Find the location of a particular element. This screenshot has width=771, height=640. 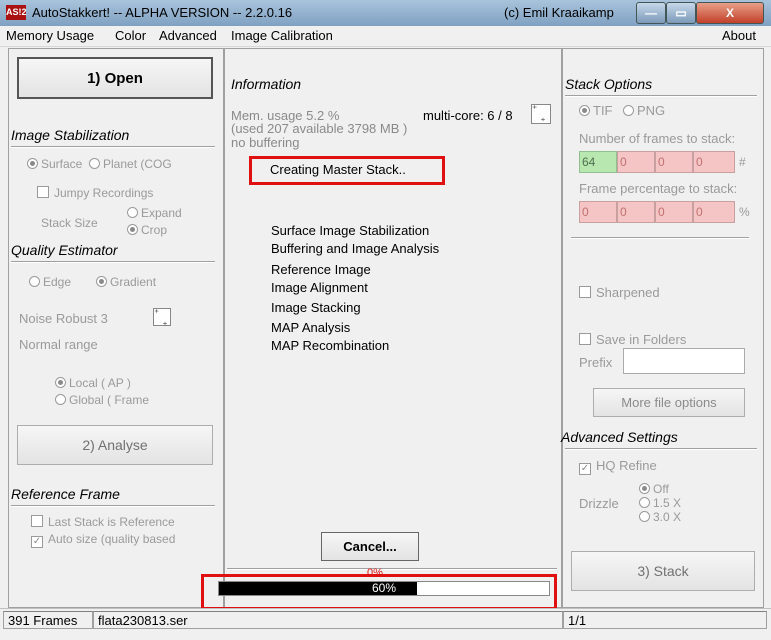

menu-image-calibration: Image Calibration is located at coordinates (282, 35).